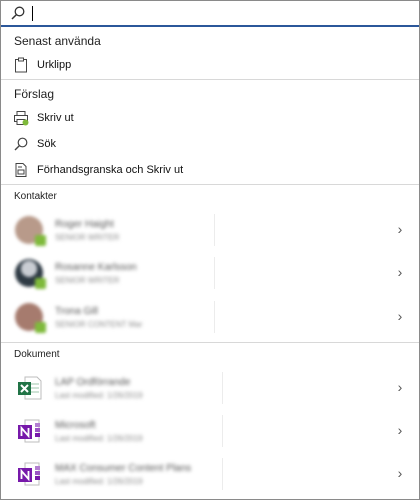  I want to click on suggestions-section-title: Förslag, so click(34, 94).